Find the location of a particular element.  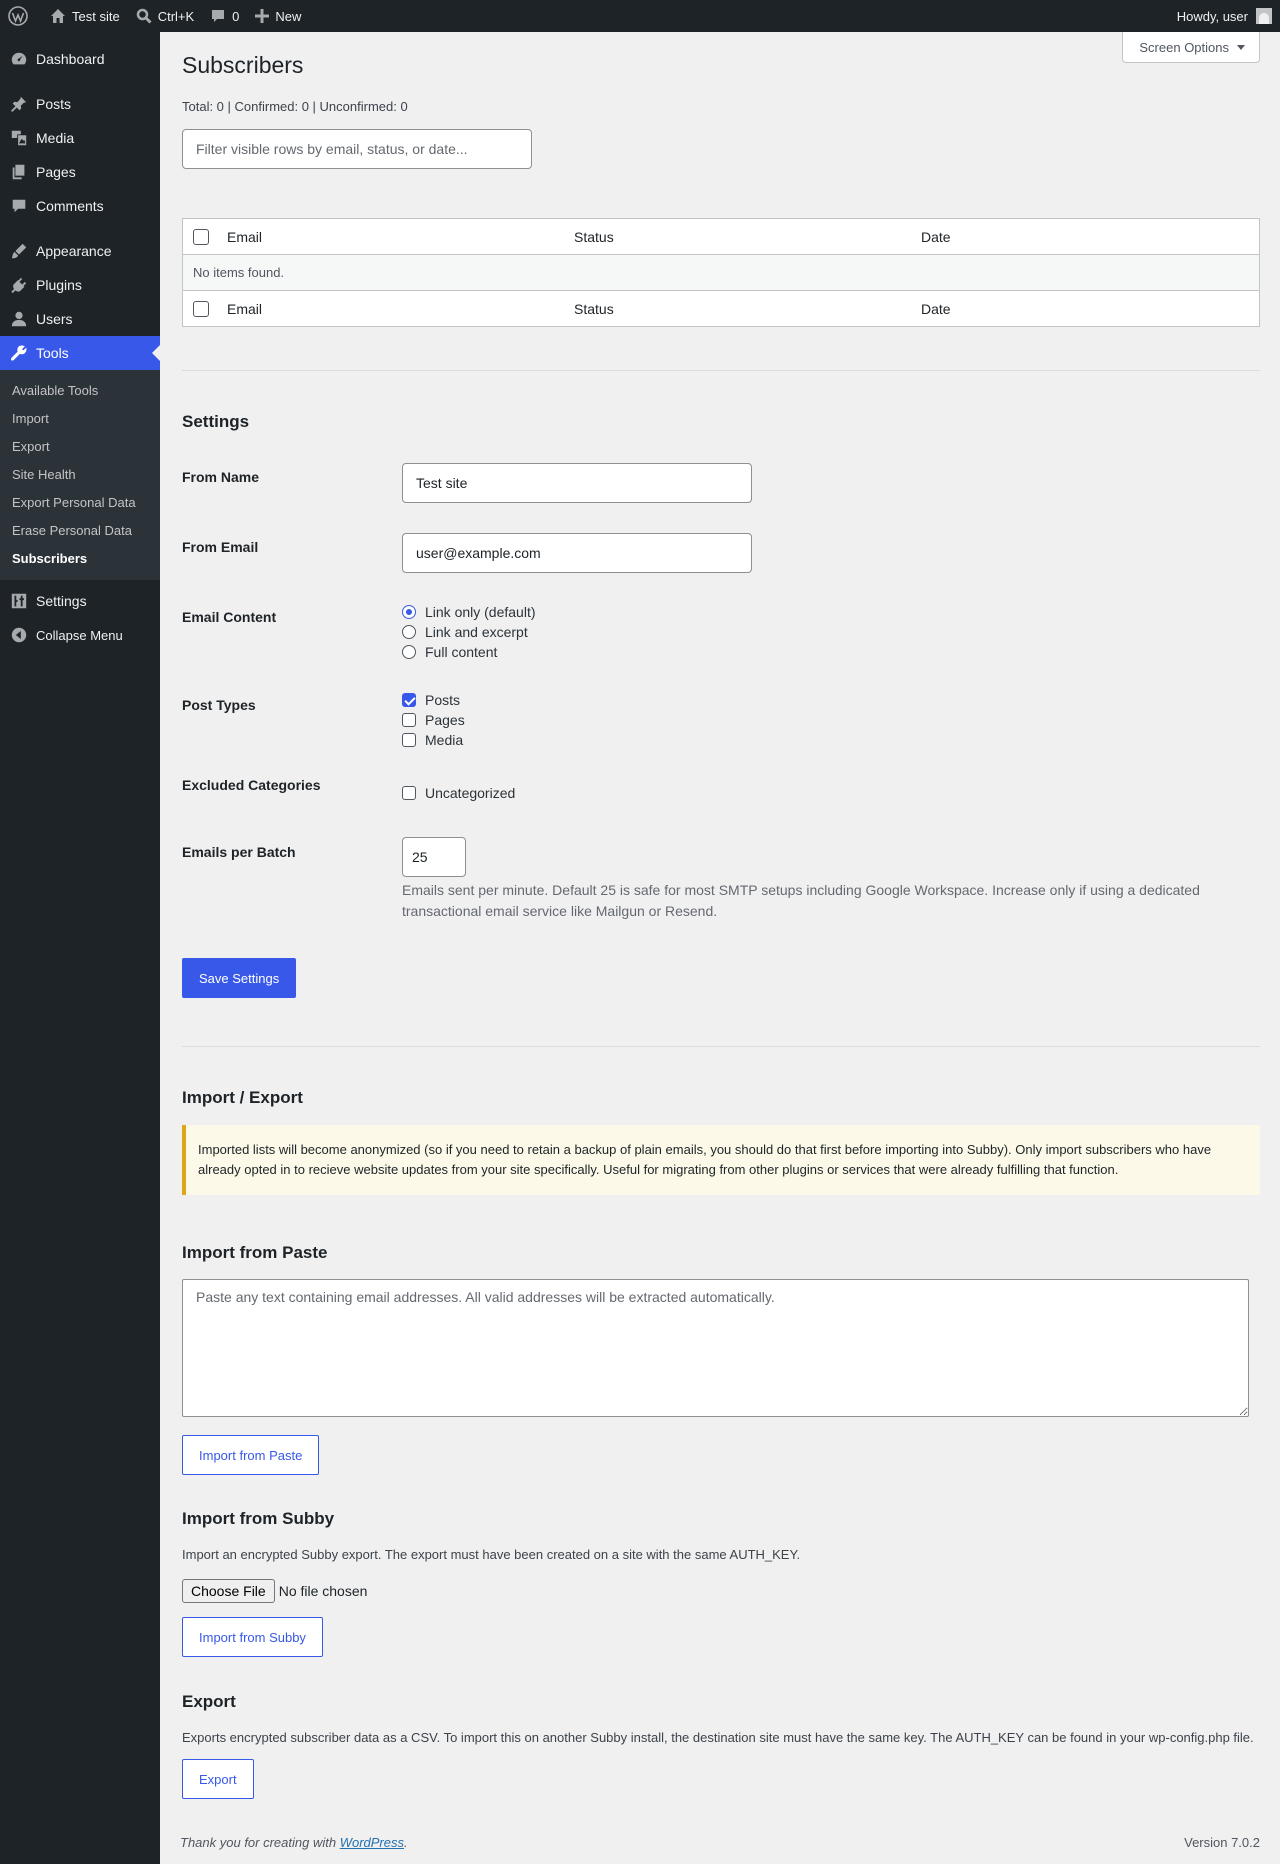

sidebar-item-label: Posts is located at coordinates (54, 104).